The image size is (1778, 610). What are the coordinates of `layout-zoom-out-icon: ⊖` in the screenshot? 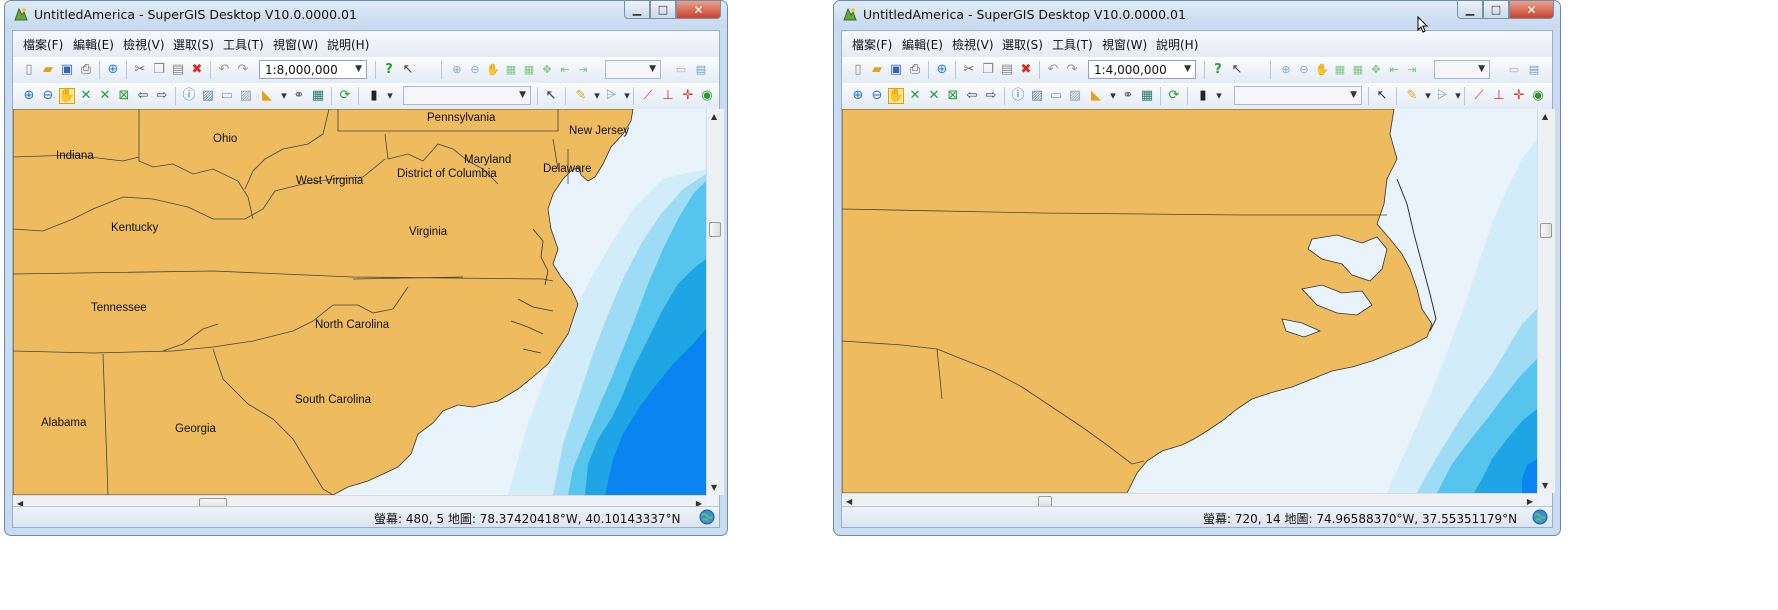 It's located at (475, 70).